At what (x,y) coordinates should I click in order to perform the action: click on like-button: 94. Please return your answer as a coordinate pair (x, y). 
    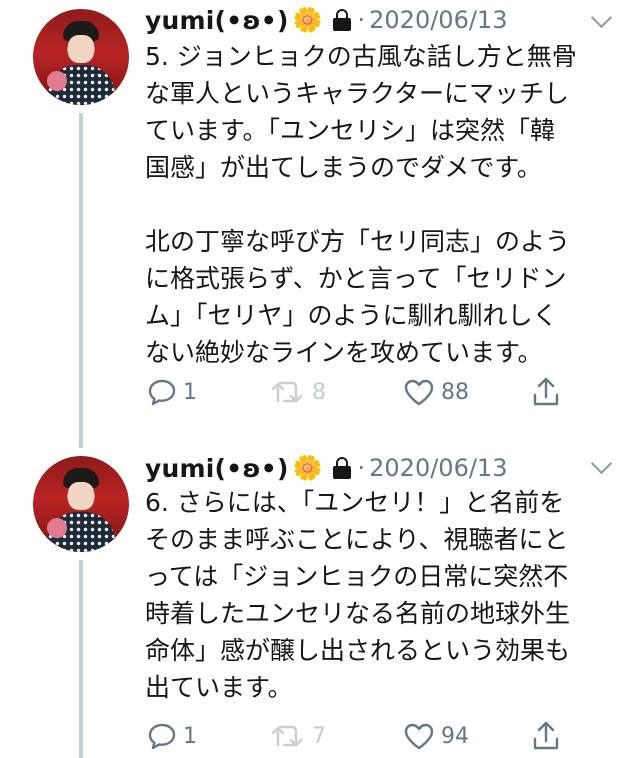
    Looking at the image, I should click on (436, 736).